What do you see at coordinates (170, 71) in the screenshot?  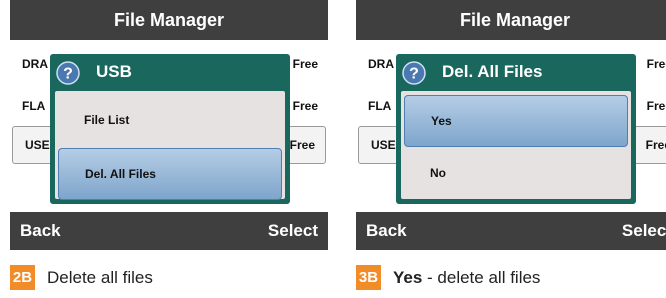 I see `dialog-header: ? USB` at bounding box center [170, 71].